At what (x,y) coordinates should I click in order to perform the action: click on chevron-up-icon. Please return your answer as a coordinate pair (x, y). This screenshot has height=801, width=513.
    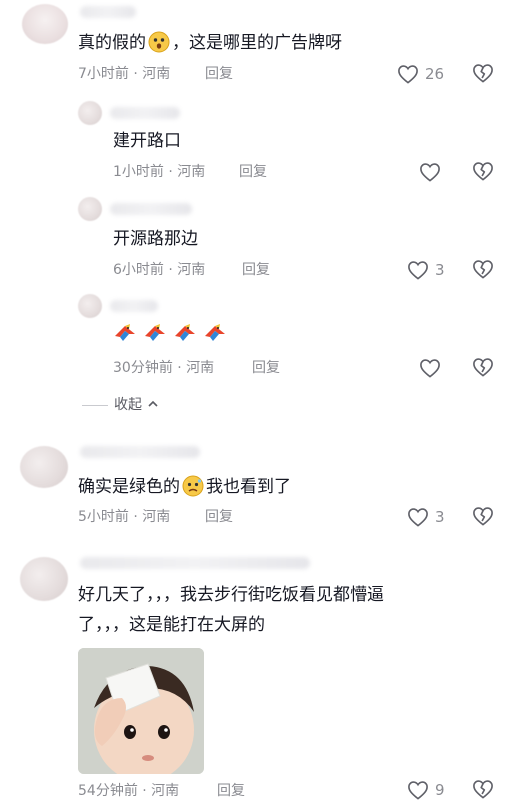
    Looking at the image, I should click on (153, 403).